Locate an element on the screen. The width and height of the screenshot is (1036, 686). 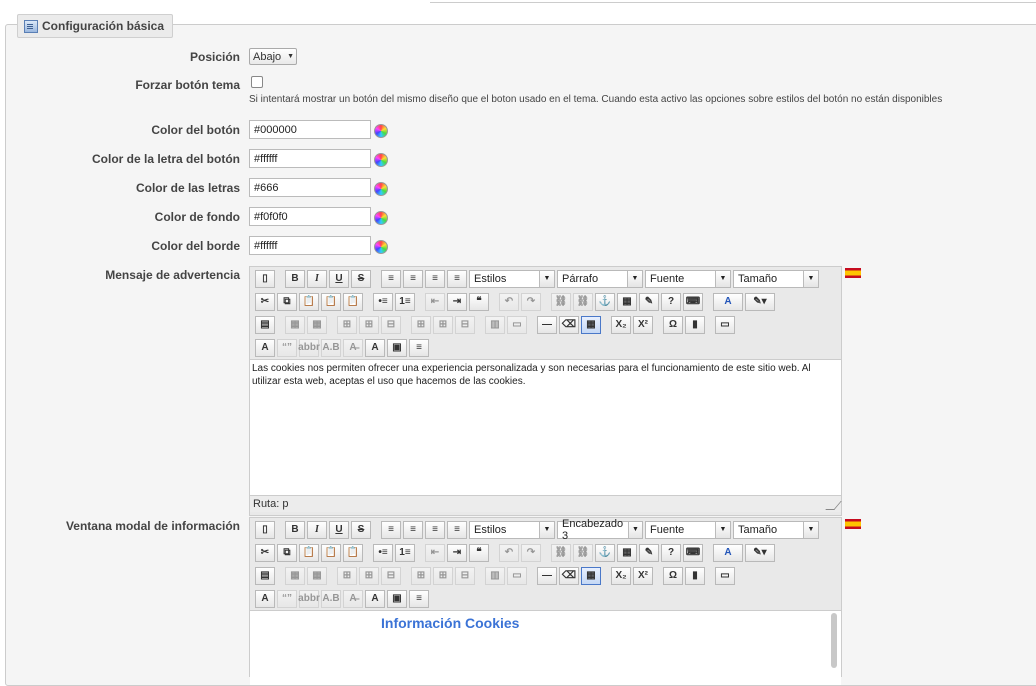
paste-icon: 📋 is located at coordinates (309, 301).